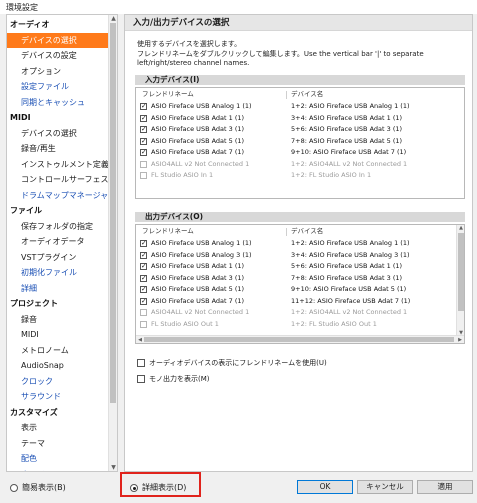  Describe the element at coordinates (141, 363) in the screenshot. I see `friendly-name-checkbox` at that location.